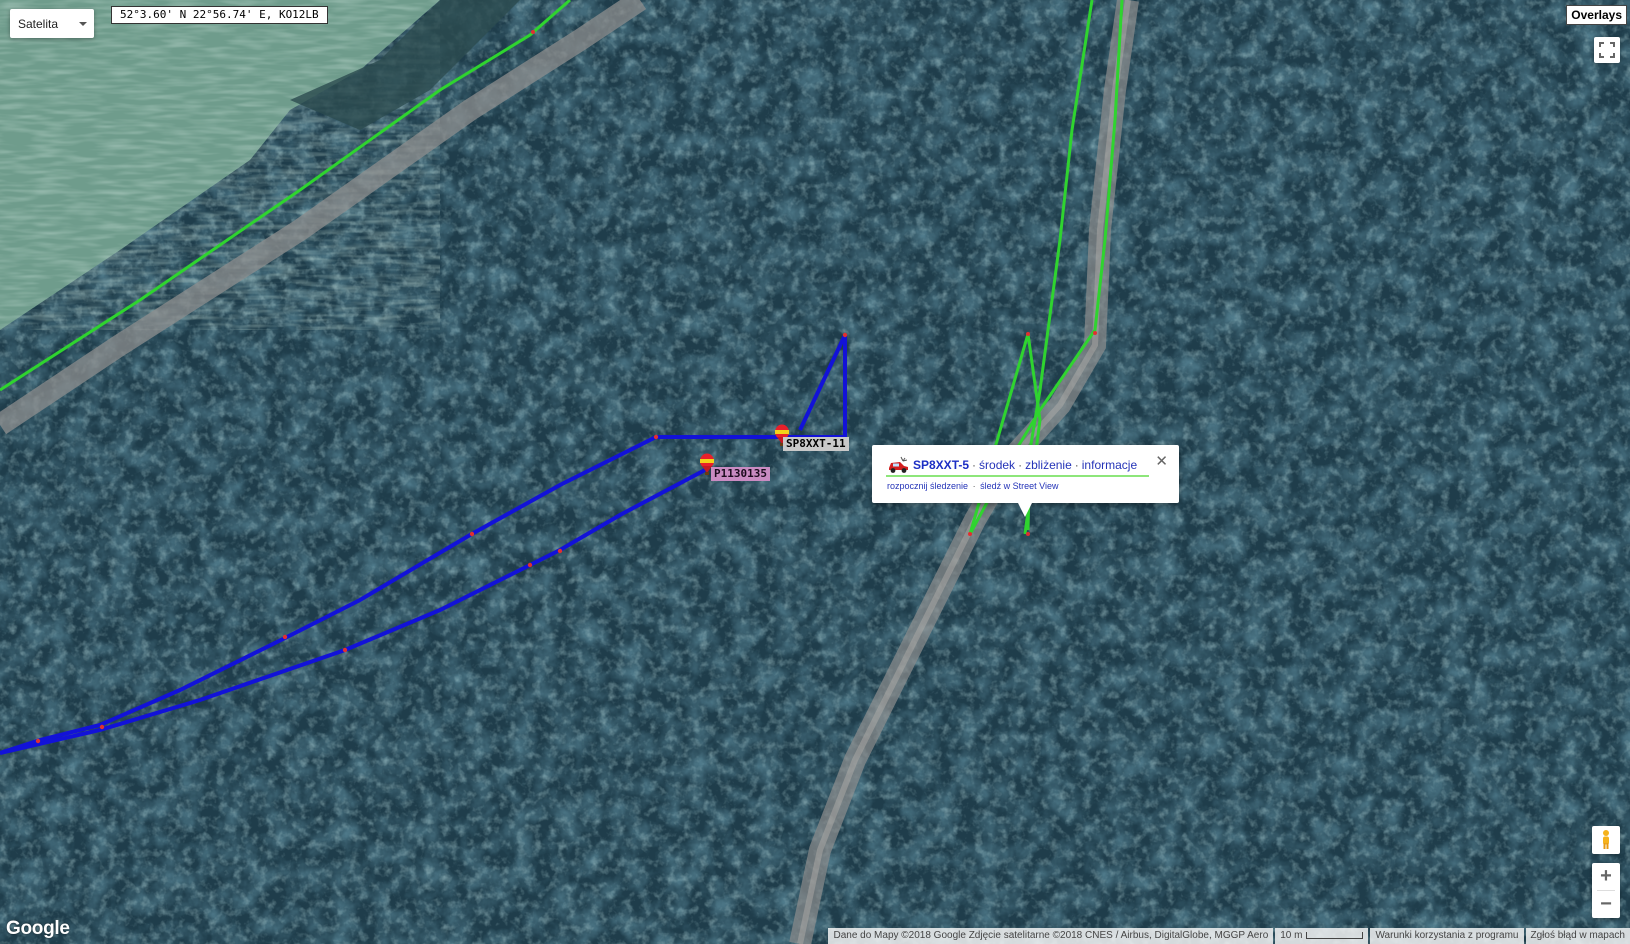 Image resolution: width=1630 pixels, height=944 pixels. What do you see at coordinates (38, 929) in the screenshot?
I see `google-logo: Google` at bounding box center [38, 929].